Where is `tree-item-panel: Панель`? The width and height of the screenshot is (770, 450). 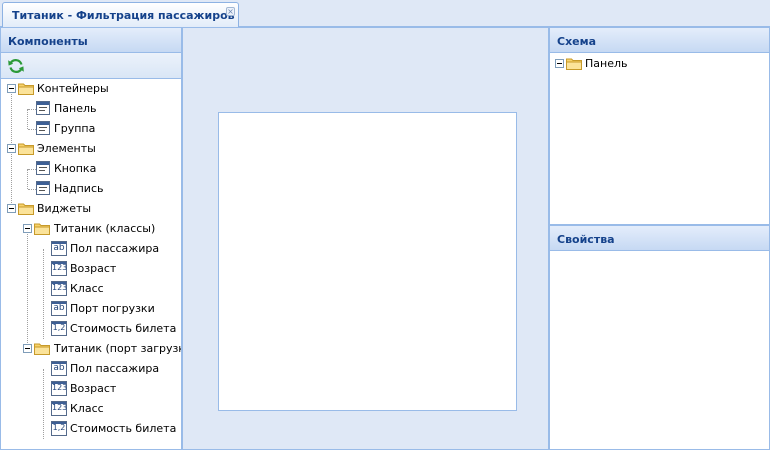 tree-item-panel: Панель is located at coordinates (91, 109).